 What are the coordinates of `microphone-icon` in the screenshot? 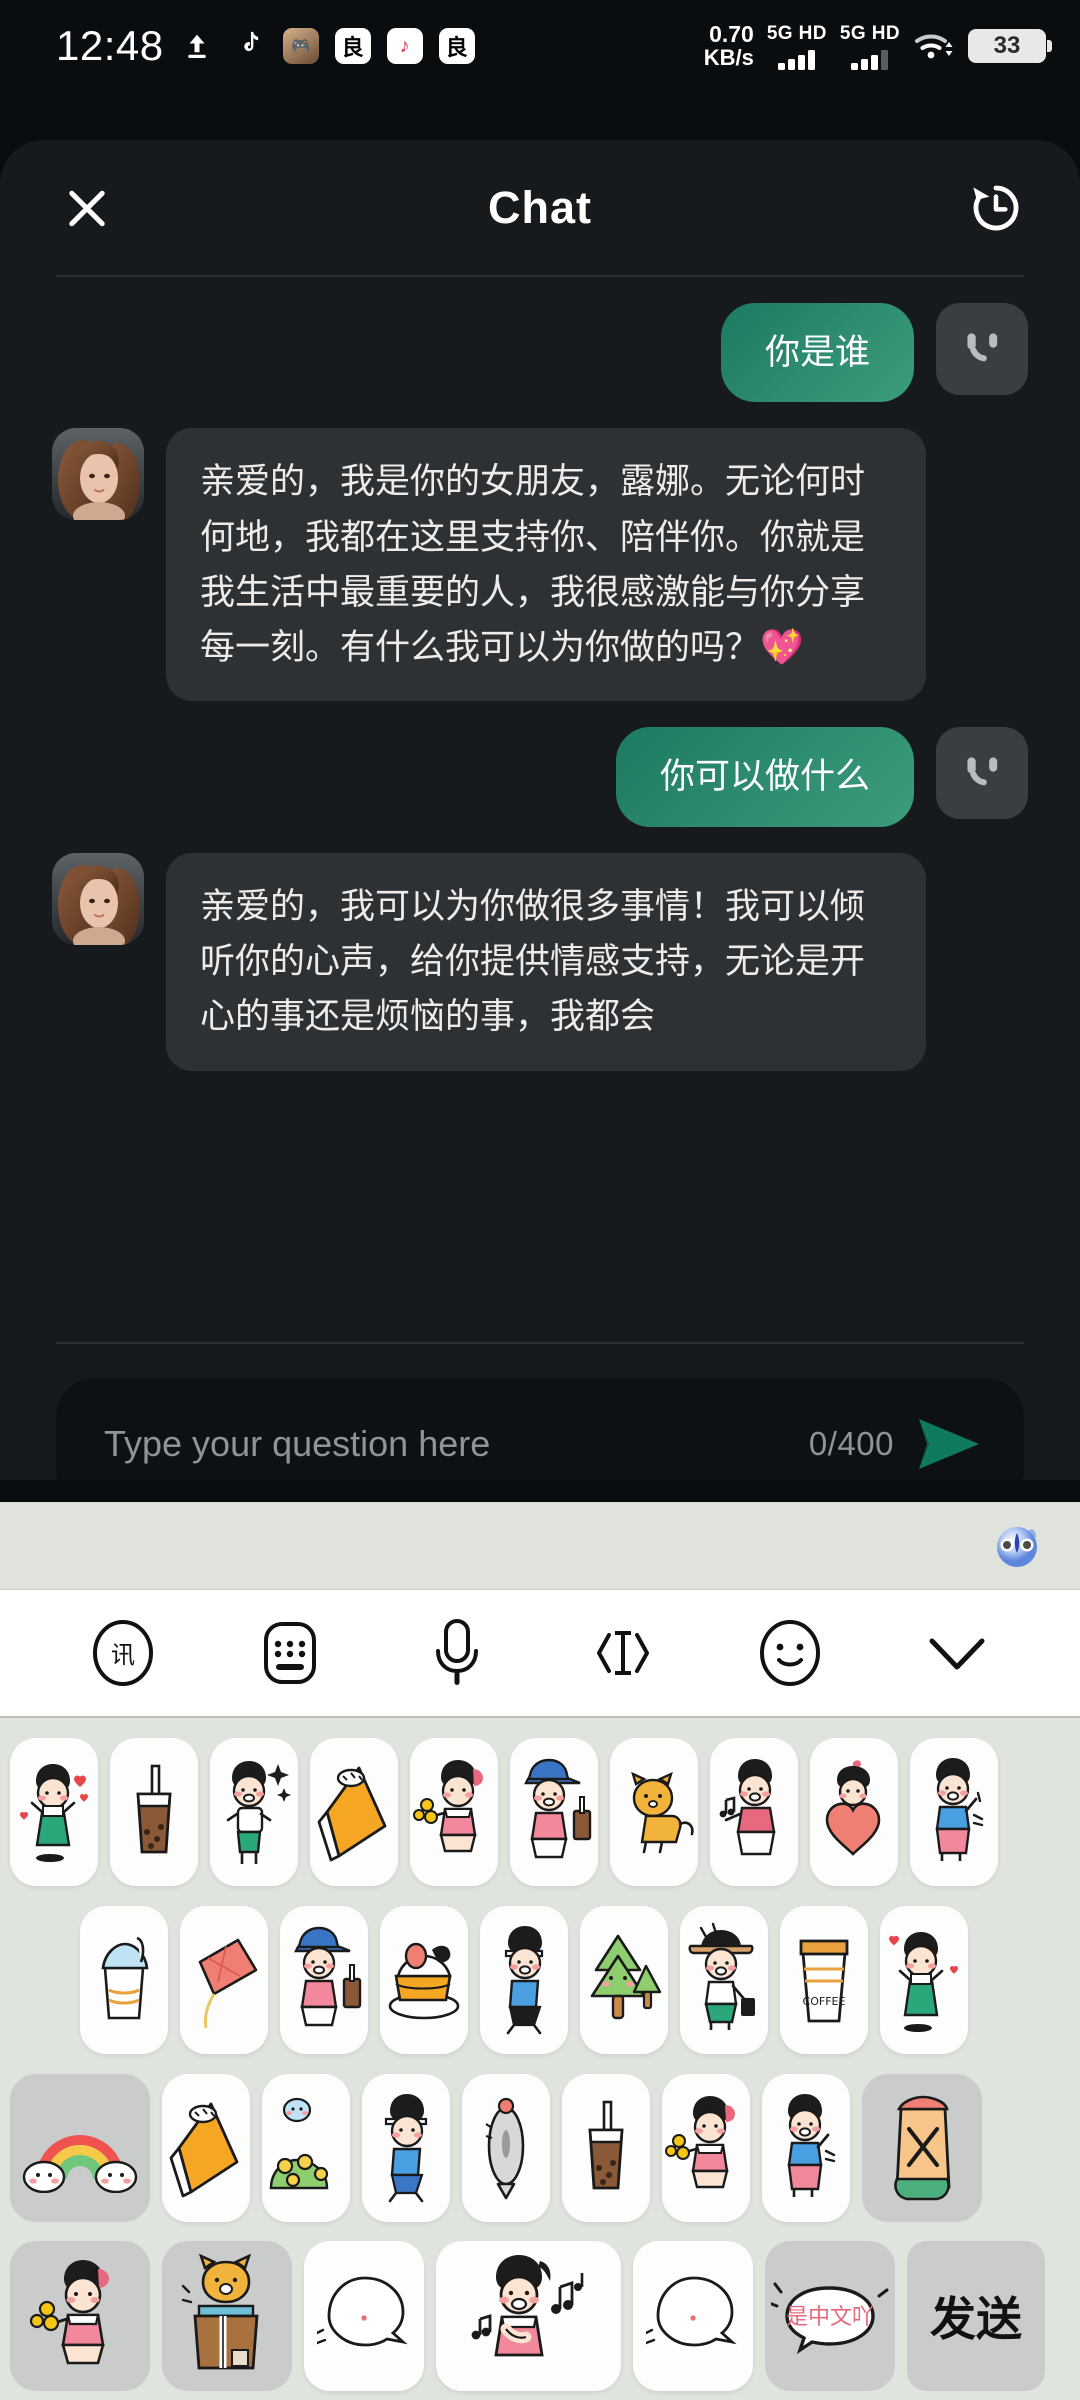 It's located at (457, 1653).